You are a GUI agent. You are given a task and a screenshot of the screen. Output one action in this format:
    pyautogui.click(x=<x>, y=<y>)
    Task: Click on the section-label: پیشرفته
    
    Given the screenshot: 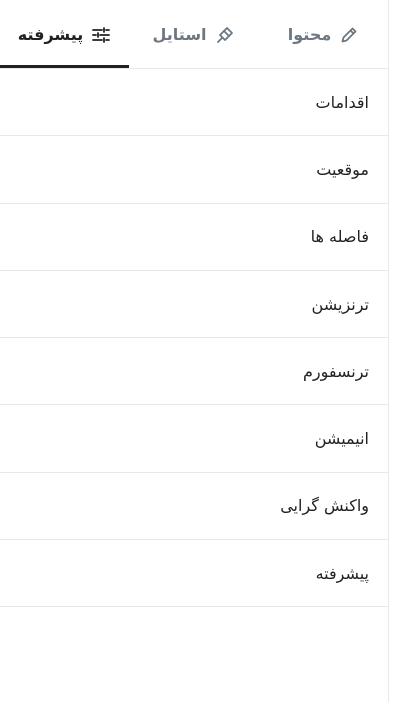 What is the action you would take?
    pyautogui.click(x=342, y=573)
    